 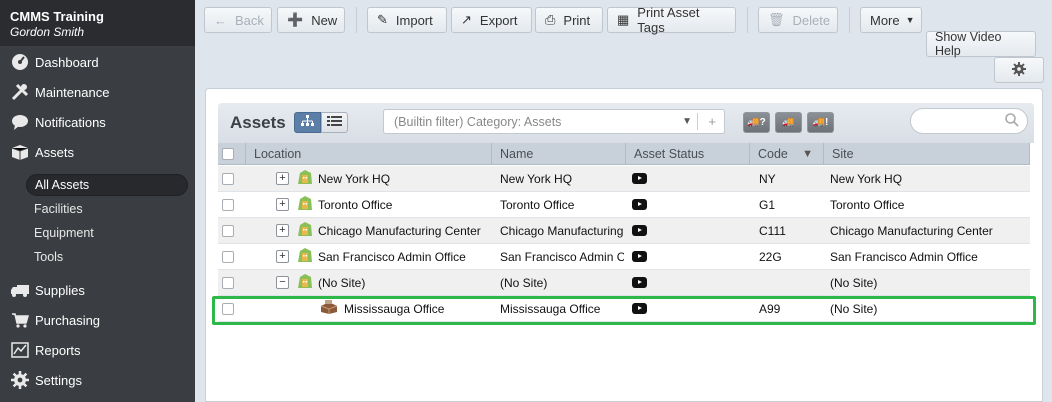 I want to click on import-label: Import, so click(x=414, y=20).